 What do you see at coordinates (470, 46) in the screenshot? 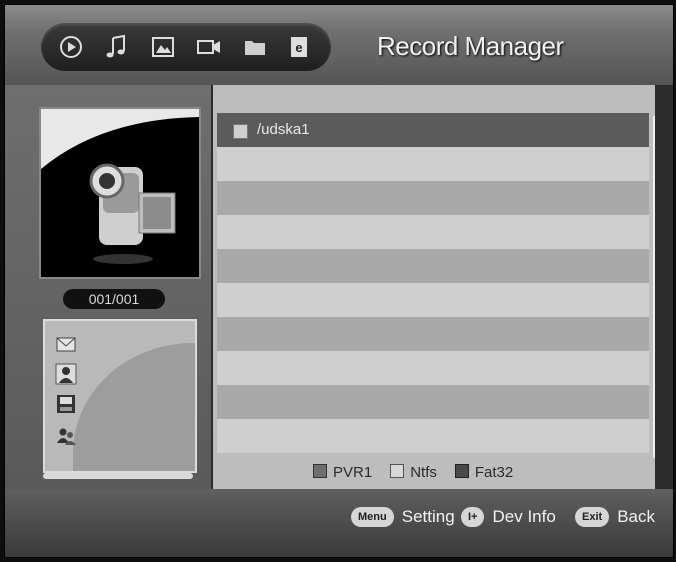
I see `page-title: Record Manager` at bounding box center [470, 46].